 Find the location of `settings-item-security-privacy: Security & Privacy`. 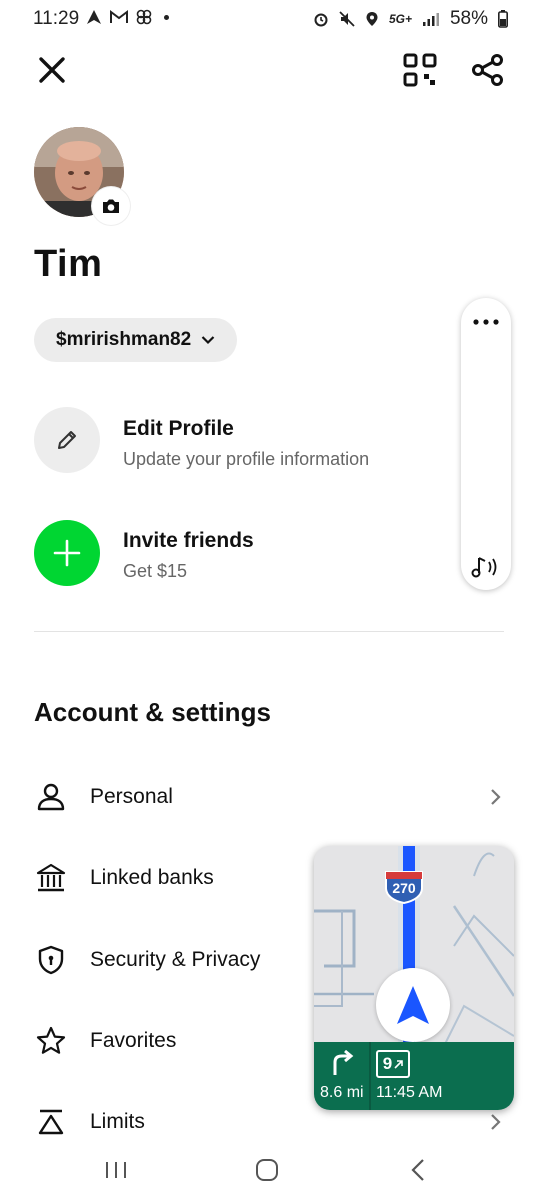

settings-item-security-privacy: Security & Privacy is located at coordinates (169, 960).